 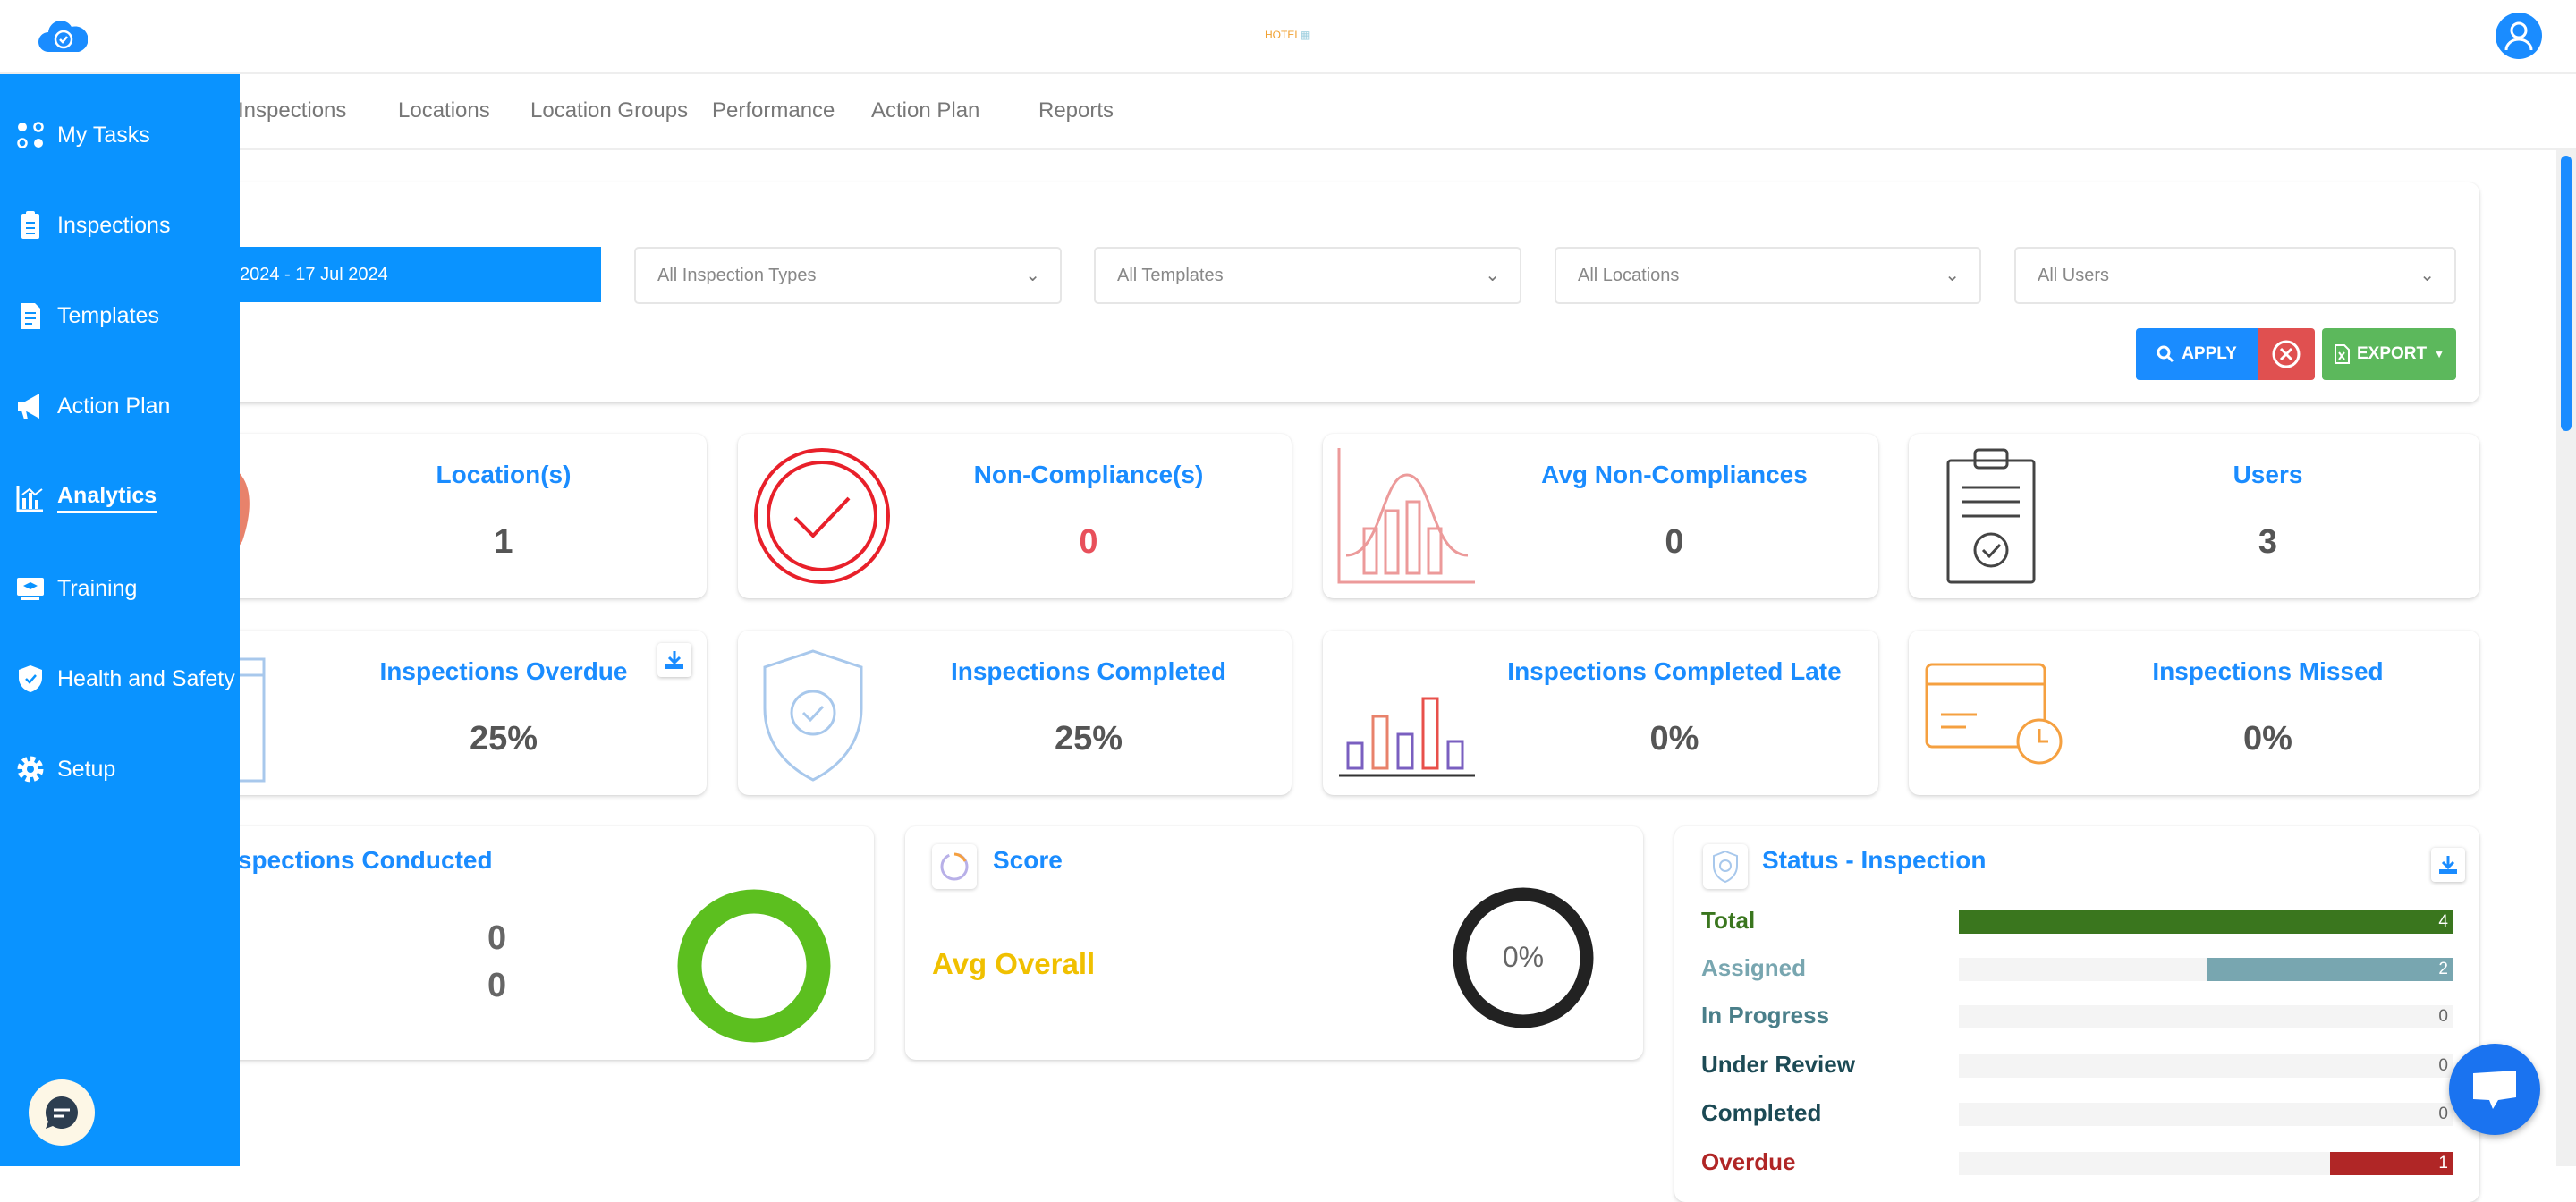 What do you see at coordinates (2194, 713) in the screenshot?
I see `stat-card-inspections-missed: Inspections Missed 0%` at bounding box center [2194, 713].